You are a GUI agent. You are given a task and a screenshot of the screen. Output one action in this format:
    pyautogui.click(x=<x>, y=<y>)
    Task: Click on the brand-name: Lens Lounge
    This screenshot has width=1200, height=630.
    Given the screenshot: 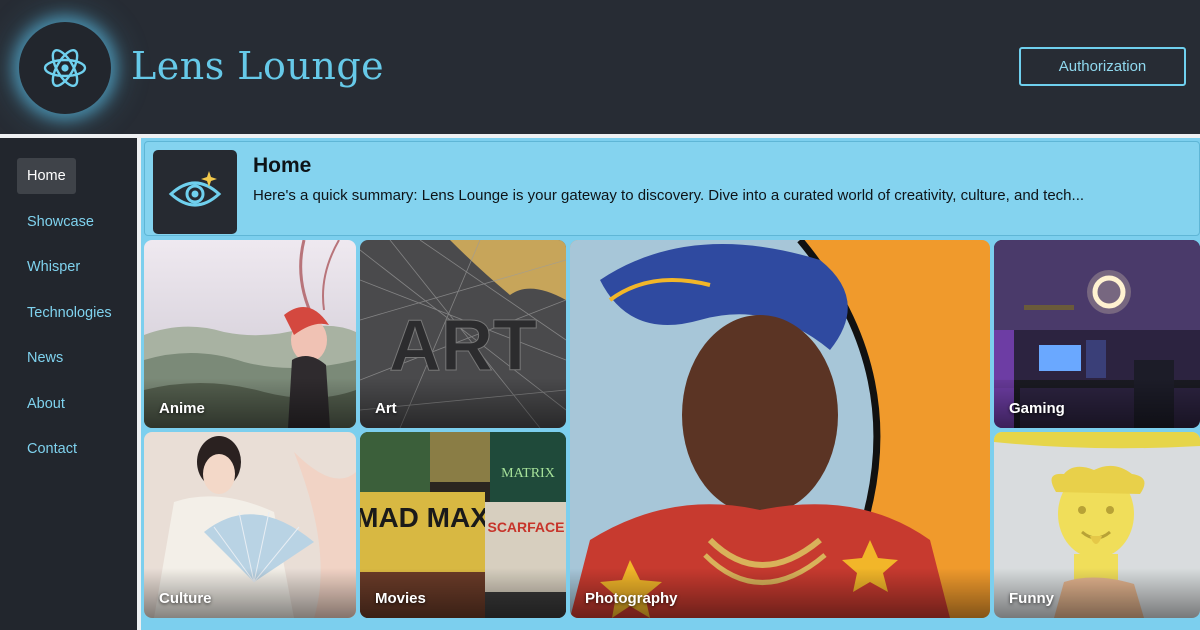 What is the action you would take?
    pyautogui.click(x=257, y=66)
    